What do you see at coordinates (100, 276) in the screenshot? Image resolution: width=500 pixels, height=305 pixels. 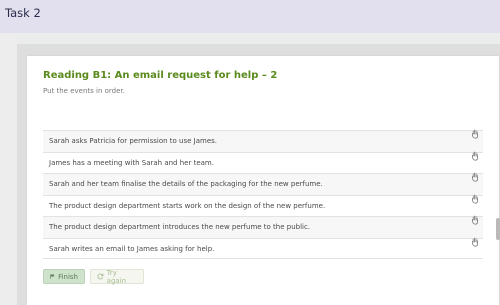 I see `refresh-icon` at bounding box center [100, 276].